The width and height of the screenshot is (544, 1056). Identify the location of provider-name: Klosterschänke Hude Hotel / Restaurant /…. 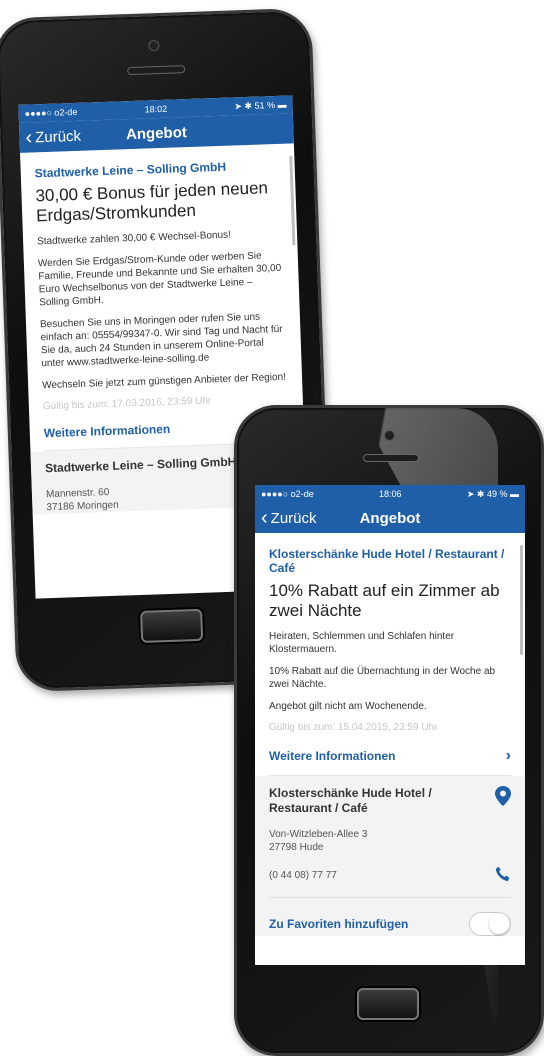
(387, 561).